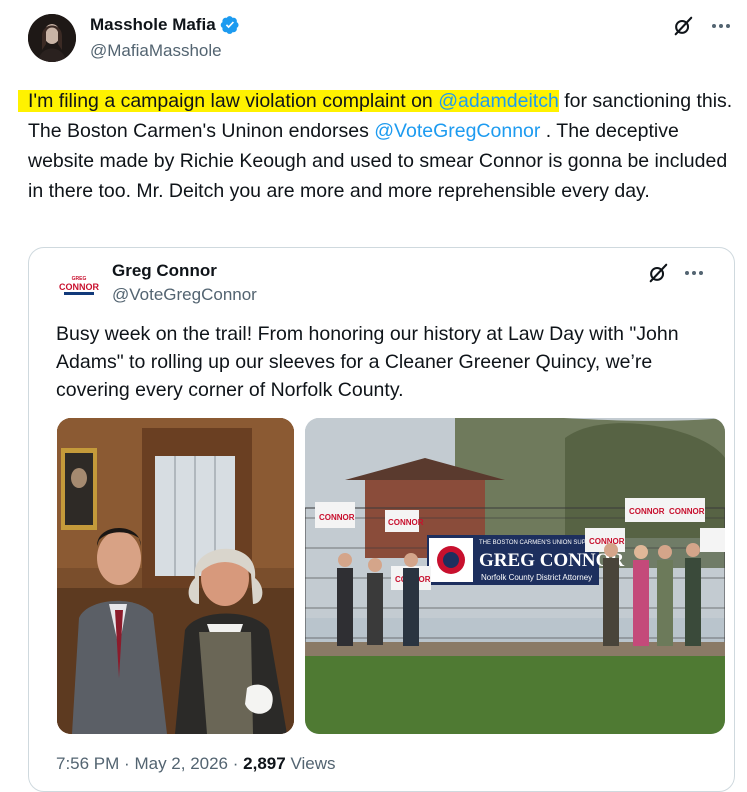  I want to click on post-timestamp: 7:56 PM · May 2, 2026 · 2,897 Views, so click(195, 764).